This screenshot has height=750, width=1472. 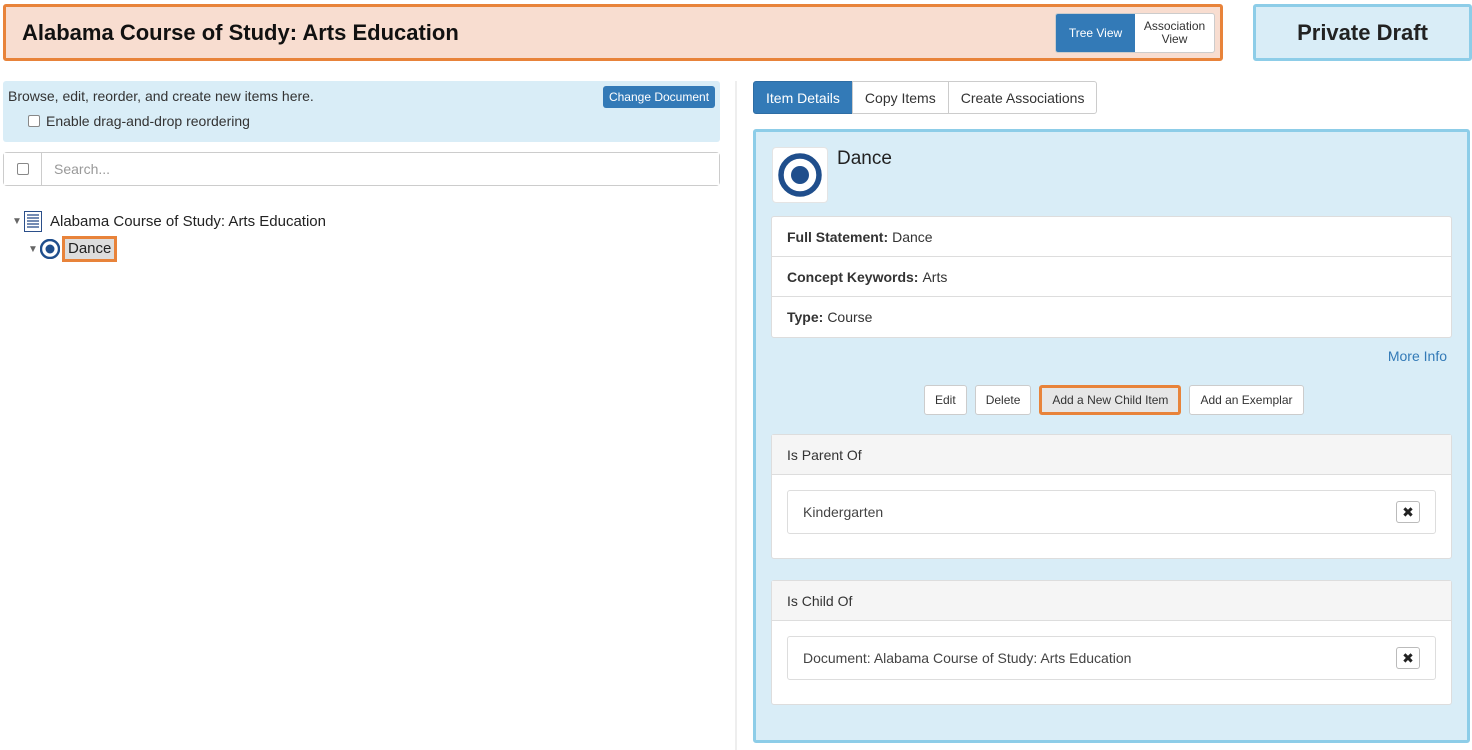 What do you see at coordinates (148, 121) in the screenshot?
I see `drag-drop-label: Enable drag-and-drop reordering` at bounding box center [148, 121].